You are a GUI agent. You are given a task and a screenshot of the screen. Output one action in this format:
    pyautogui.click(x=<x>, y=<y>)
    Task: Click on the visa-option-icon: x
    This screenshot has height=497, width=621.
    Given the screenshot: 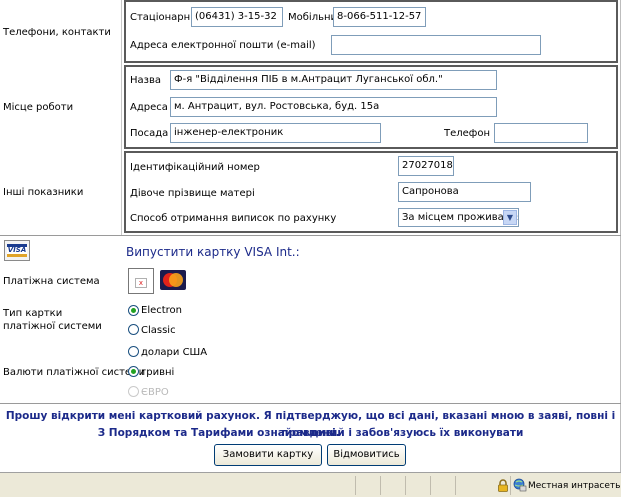 What is the action you would take?
    pyautogui.click(x=141, y=281)
    